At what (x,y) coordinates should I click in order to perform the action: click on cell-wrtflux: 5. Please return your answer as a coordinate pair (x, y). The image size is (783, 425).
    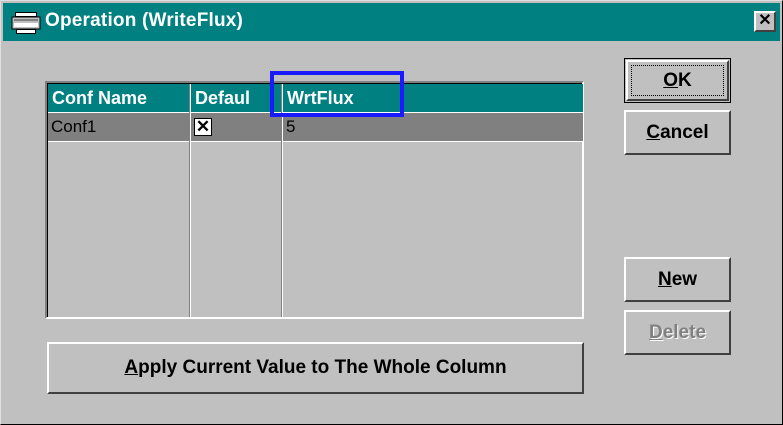
    Looking at the image, I should click on (433, 127).